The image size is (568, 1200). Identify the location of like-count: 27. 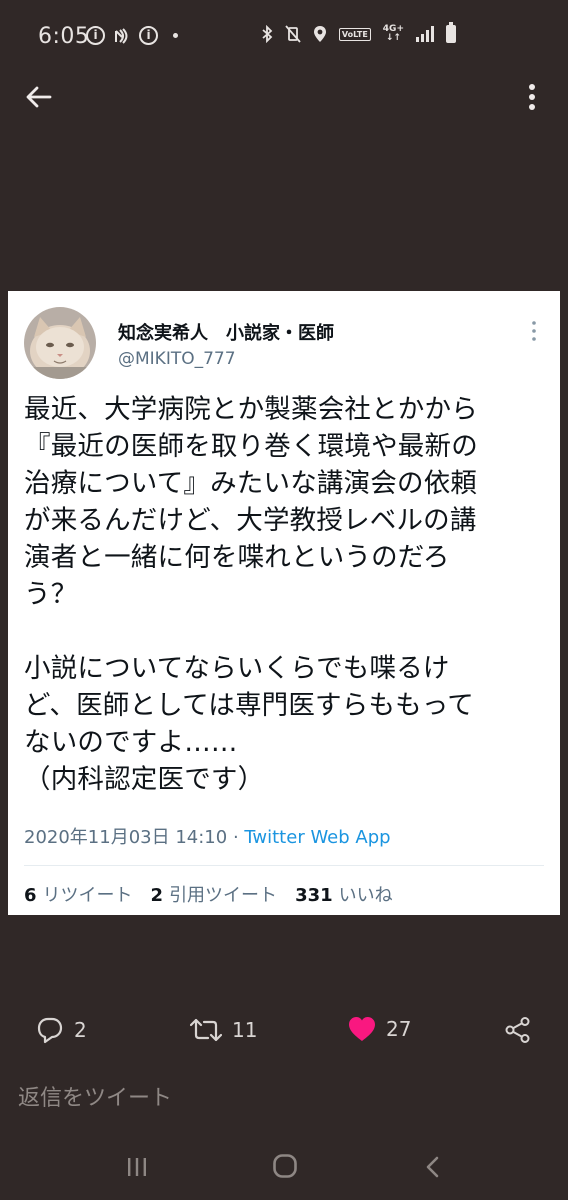
(399, 1029).